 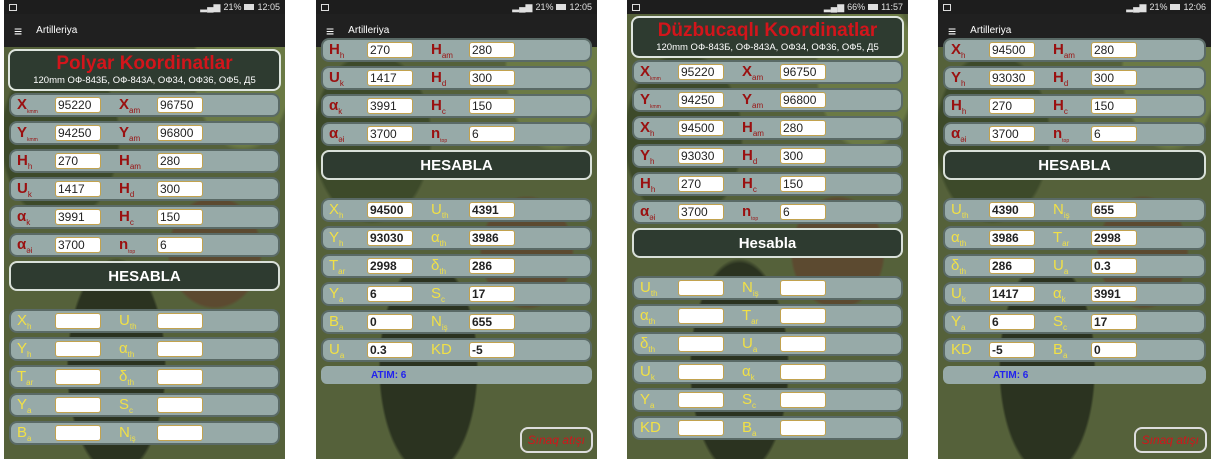 What do you see at coordinates (133, 326) in the screenshot?
I see `label-subscript: th` at bounding box center [133, 326].